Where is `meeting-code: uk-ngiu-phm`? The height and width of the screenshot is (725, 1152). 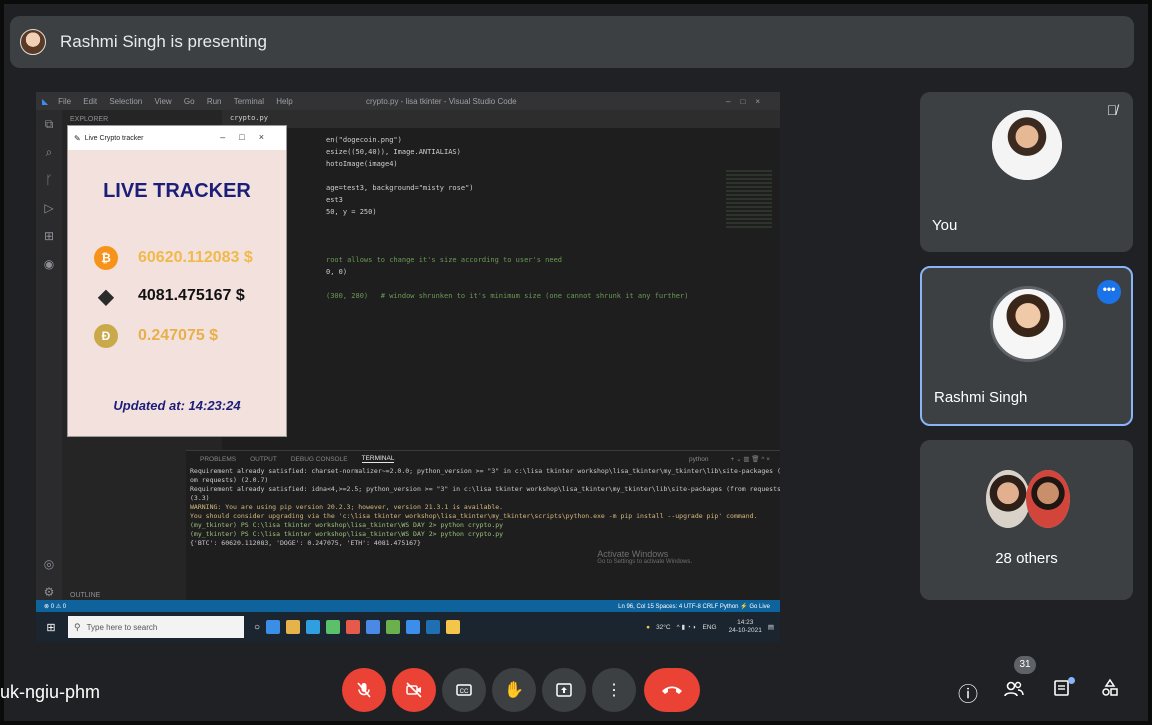 meeting-code: uk-ngiu-phm is located at coordinates (50, 692).